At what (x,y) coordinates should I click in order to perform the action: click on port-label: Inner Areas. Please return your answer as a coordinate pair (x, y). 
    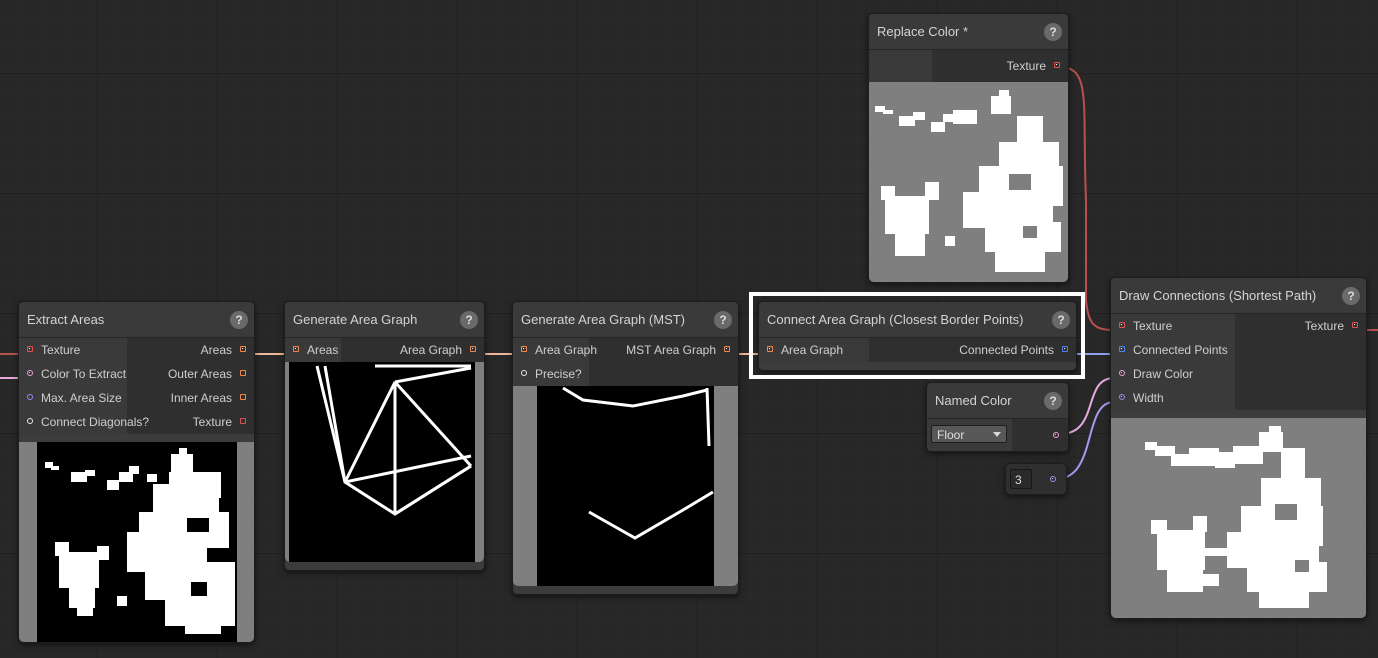
    Looking at the image, I should click on (201, 398).